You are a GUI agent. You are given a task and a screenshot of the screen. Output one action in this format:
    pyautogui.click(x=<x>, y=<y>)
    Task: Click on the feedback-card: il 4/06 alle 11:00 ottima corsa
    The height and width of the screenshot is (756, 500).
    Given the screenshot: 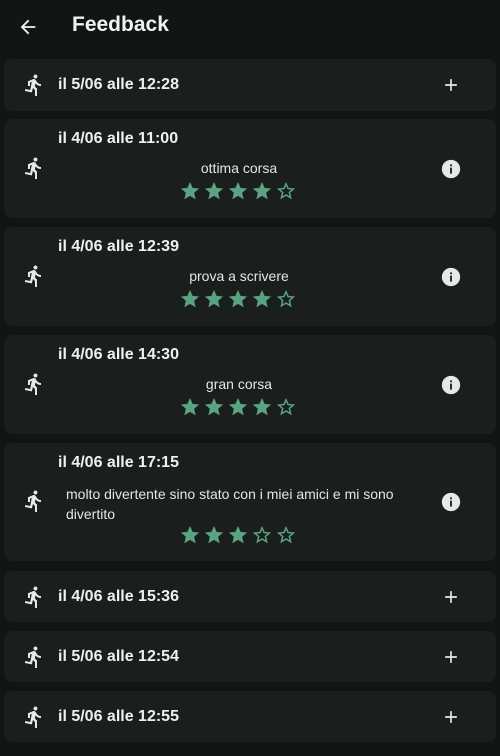 What is the action you would take?
    pyautogui.click(x=250, y=168)
    